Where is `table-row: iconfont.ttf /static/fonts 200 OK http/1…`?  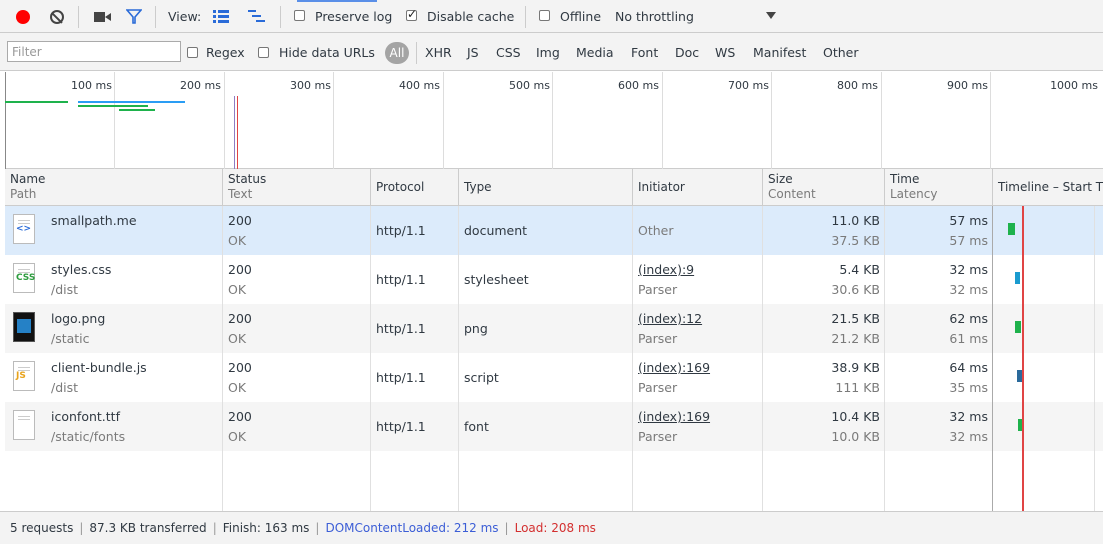 table-row: iconfont.ttf /static/fonts 200 OK http/1… is located at coordinates (554, 426).